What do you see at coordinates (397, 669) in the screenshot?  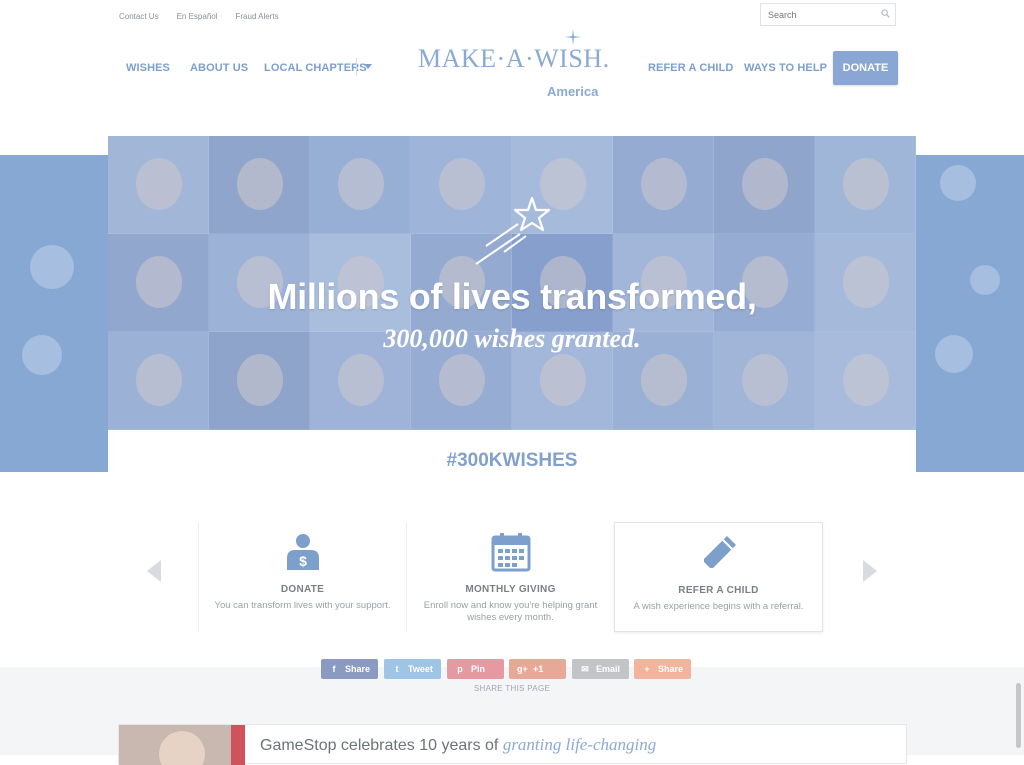 I see `twitter-icon: t` at bounding box center [397, 669].